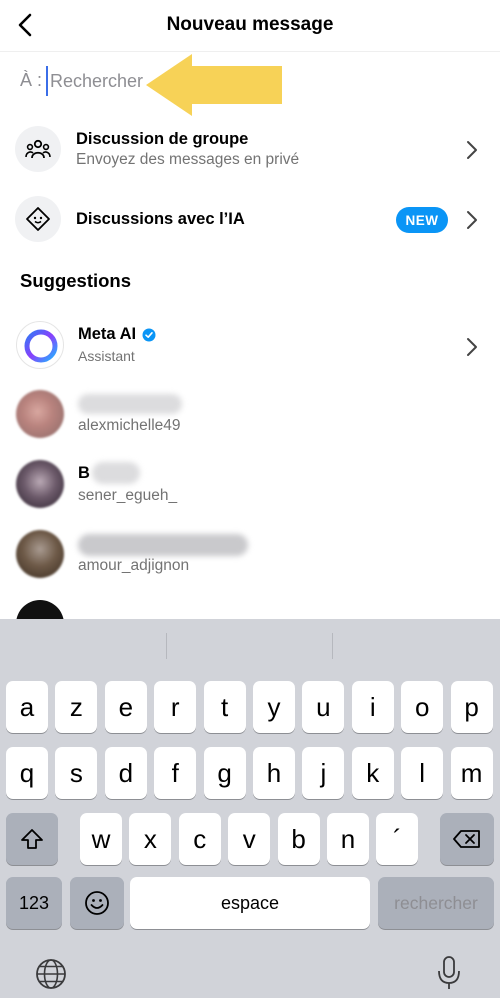 This screenshot has height=998, width=500. Describe the element at coordinates (372, 707) in the screenshot. I see `key-i: i` at that location.